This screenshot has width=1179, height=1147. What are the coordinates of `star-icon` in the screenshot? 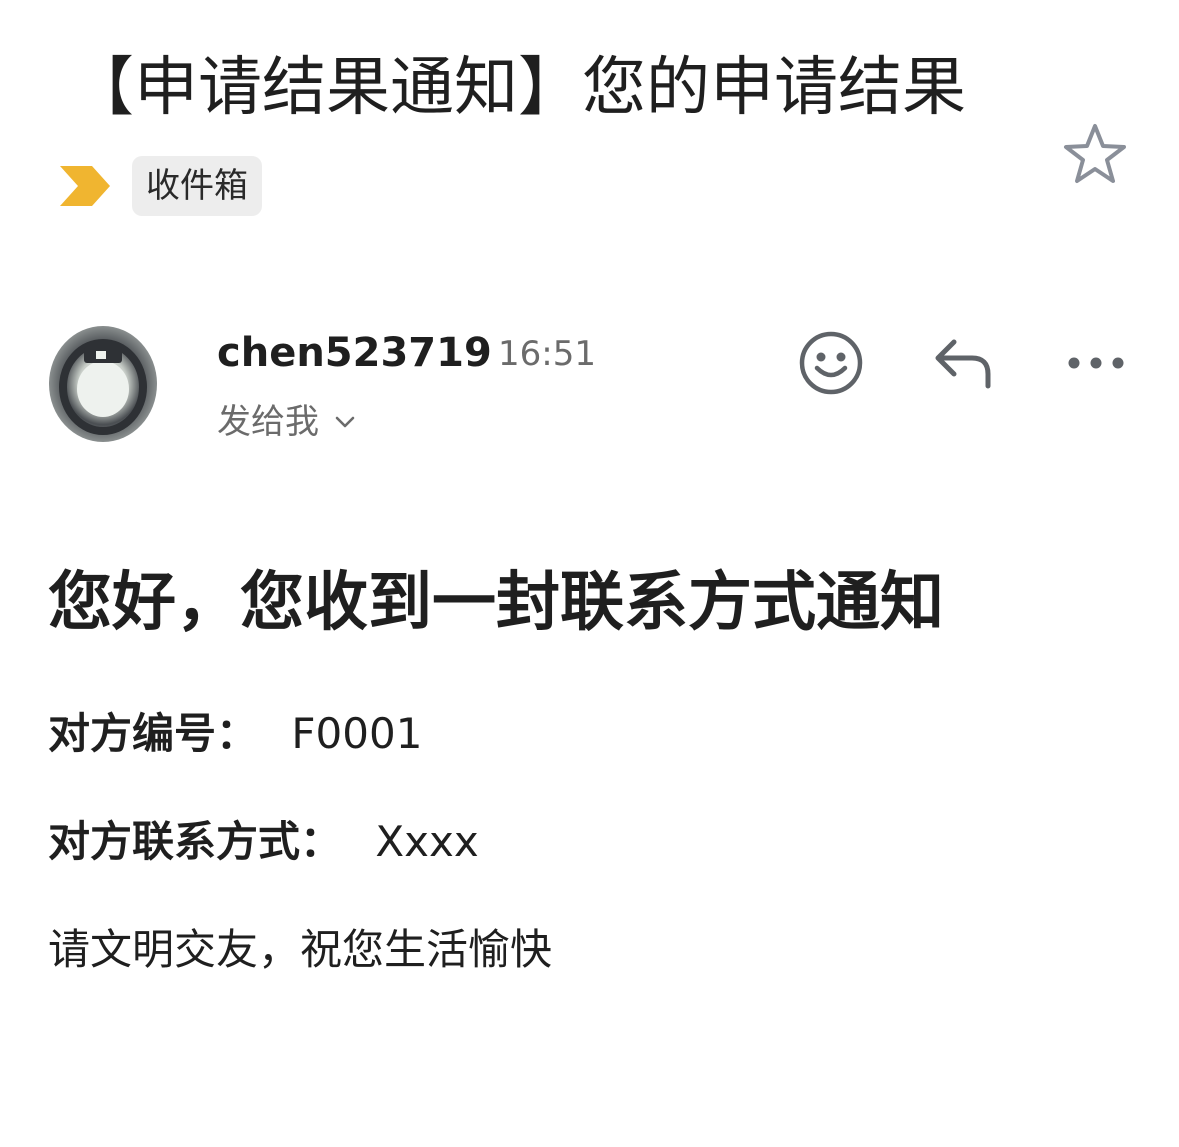 It's located at (1095, 154).